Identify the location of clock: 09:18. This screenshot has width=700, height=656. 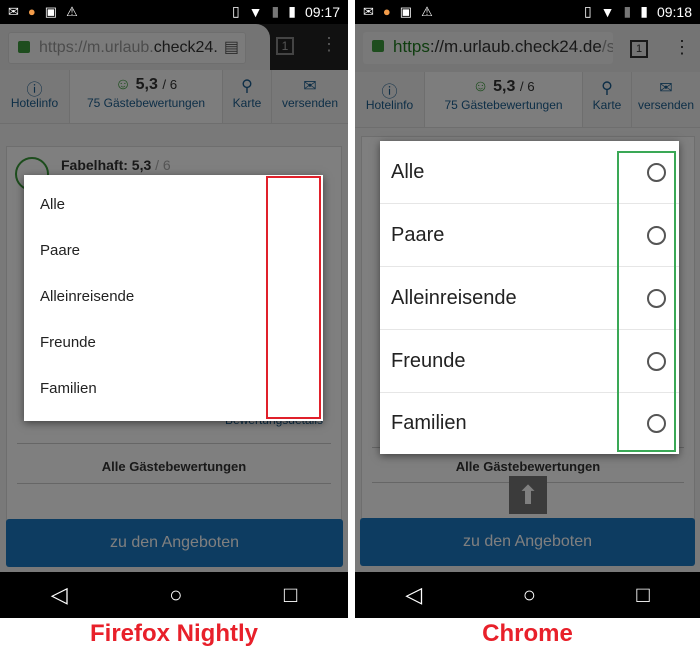
(674, 11).